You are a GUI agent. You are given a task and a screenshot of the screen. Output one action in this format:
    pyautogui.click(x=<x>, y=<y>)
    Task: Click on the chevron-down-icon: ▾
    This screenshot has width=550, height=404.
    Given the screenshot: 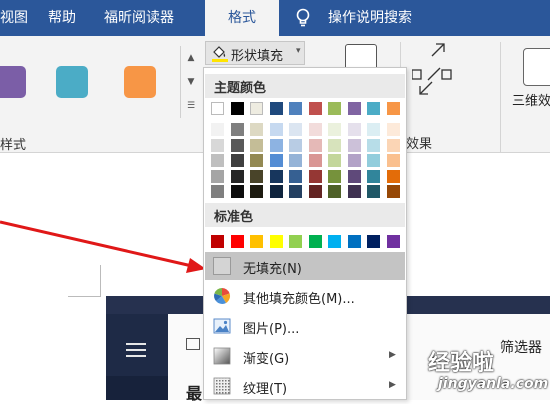 What is the action you would take?
    pyautogui.click(x=298, y=51)
    